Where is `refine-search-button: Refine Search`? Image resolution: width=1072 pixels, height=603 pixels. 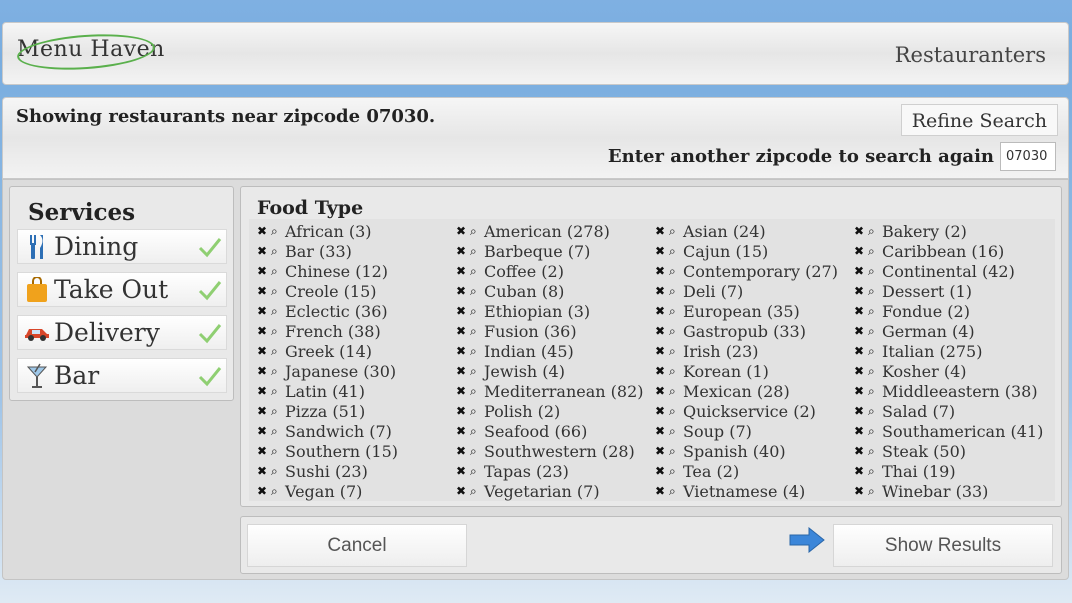 refine-search-button: Refine Search is located at coordinates (979, 120).